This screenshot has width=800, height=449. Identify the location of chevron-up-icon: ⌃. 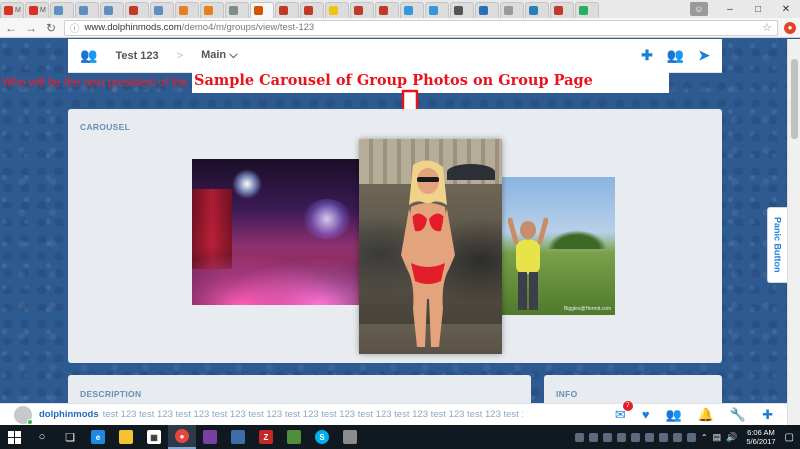
(704, 437).